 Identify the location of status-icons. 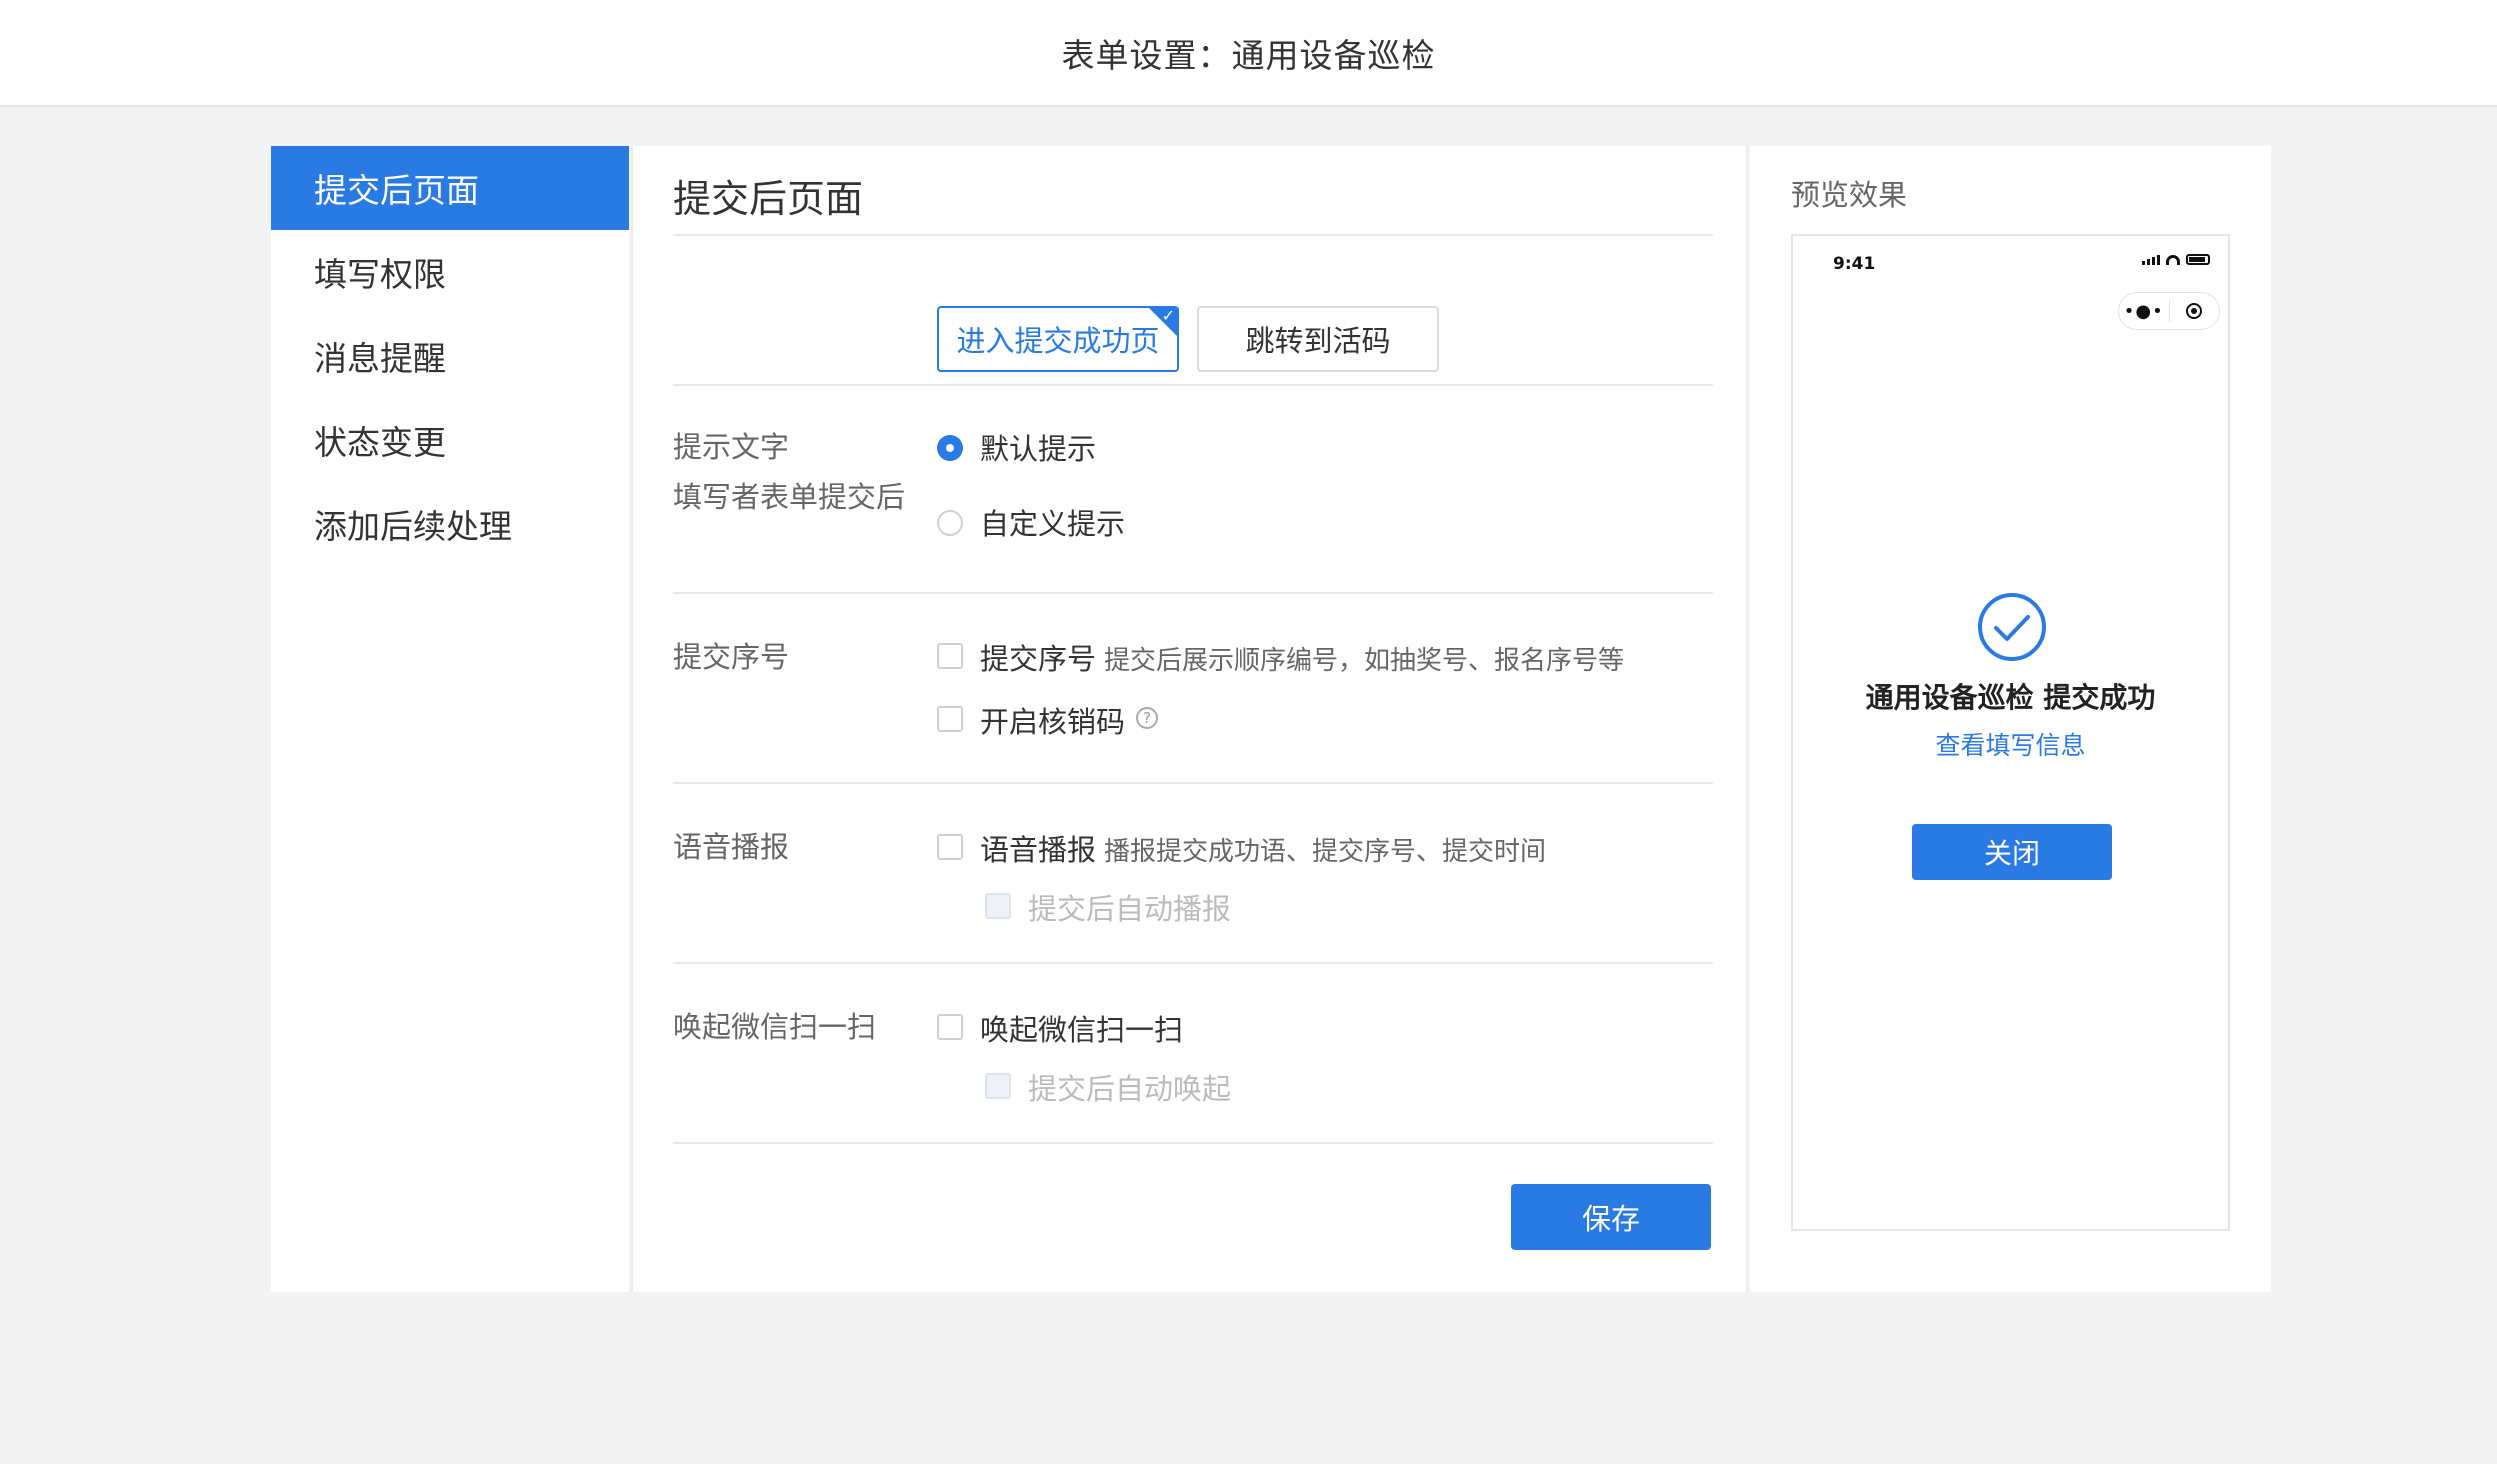
(2176, 259).